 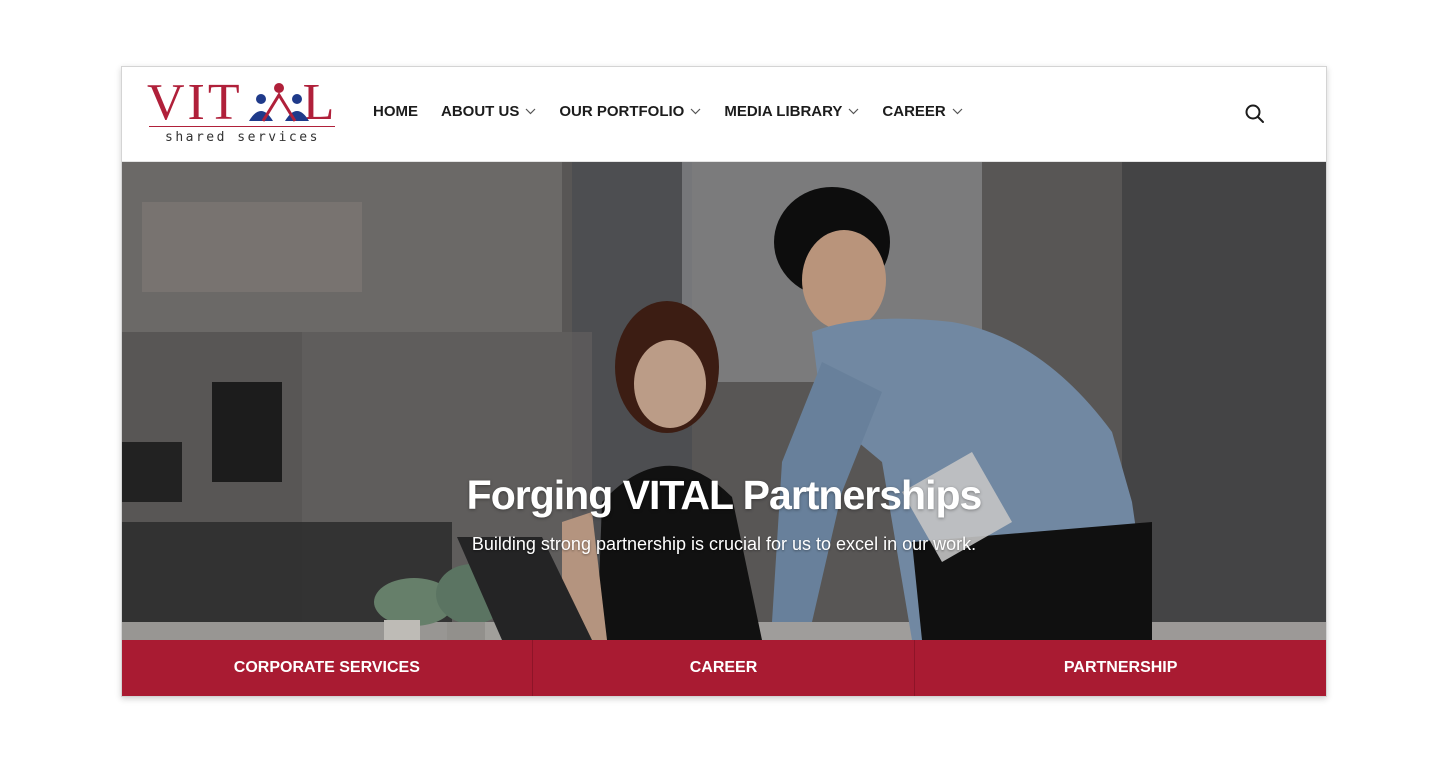 What do you see at coordinates (480, 111) in the screenshot?
I see `nav-about-us-label: ABOUT US` at bounding box center [480, 111].